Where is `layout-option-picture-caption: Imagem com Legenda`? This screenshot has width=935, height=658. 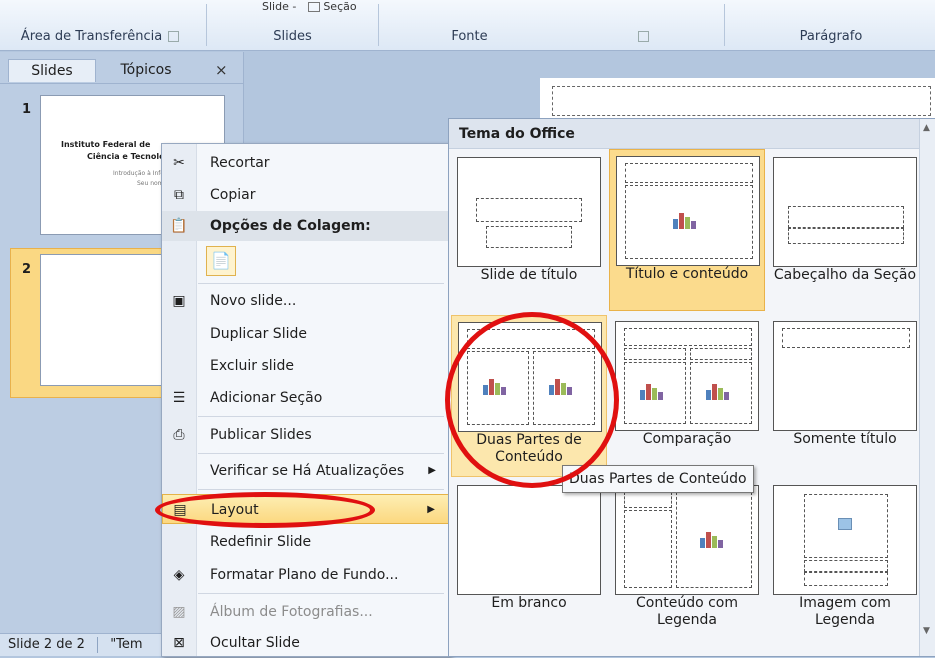
layout-option-picture-caption: Imagem com Legenda is located at coordinates (845, 560).